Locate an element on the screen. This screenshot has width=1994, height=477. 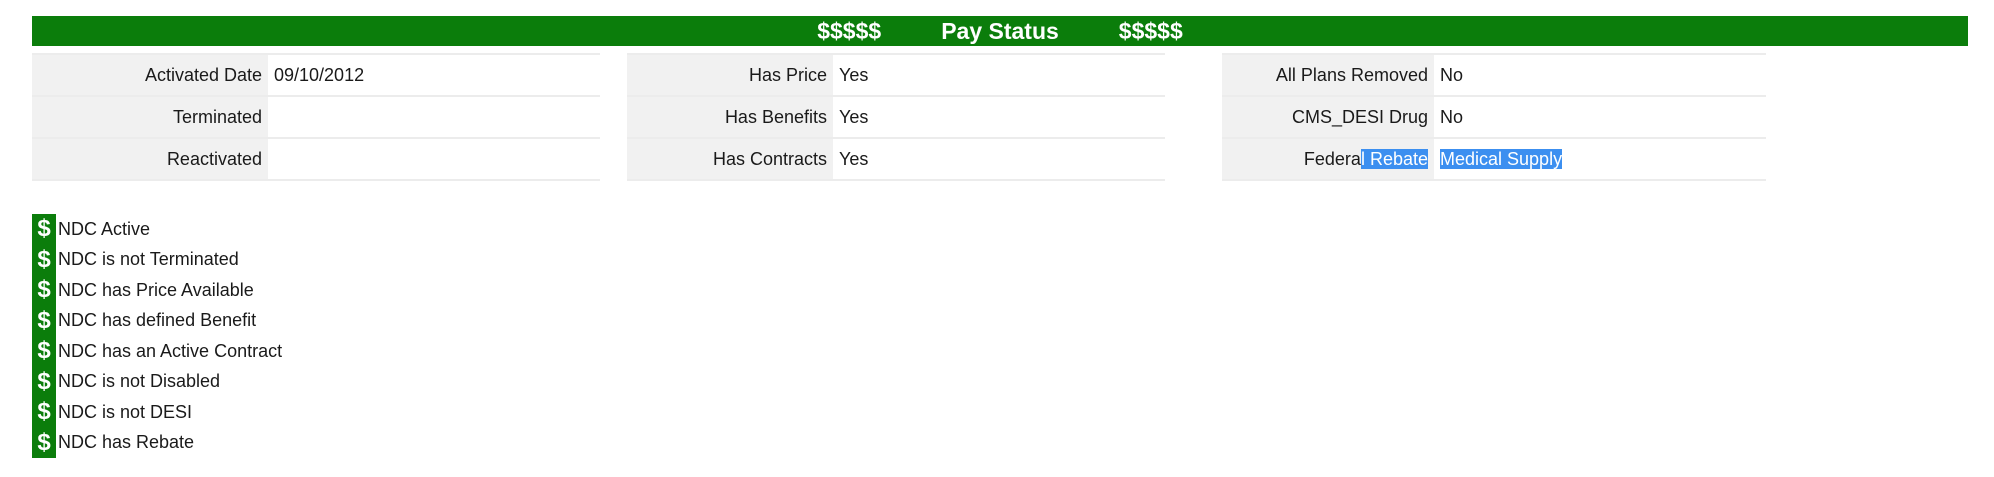
has-benefits-label: Has Benefits is located at coordinates (730, 117).